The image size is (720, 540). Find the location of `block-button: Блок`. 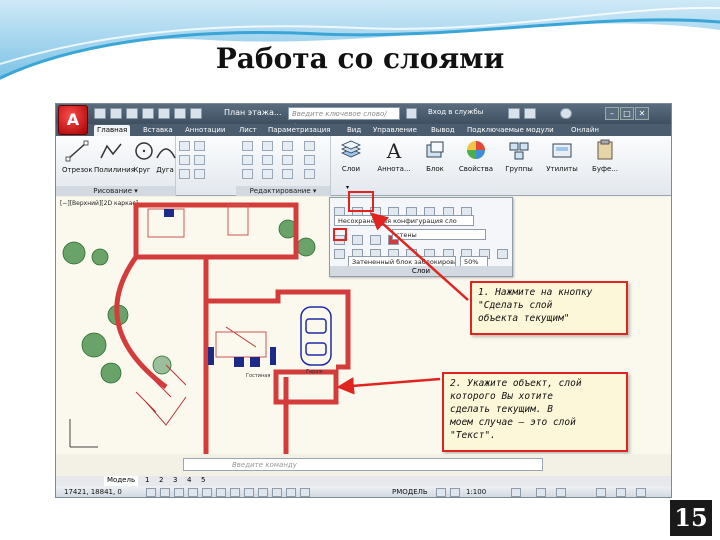

block-button: Блок is located at coordinates (435, 156).